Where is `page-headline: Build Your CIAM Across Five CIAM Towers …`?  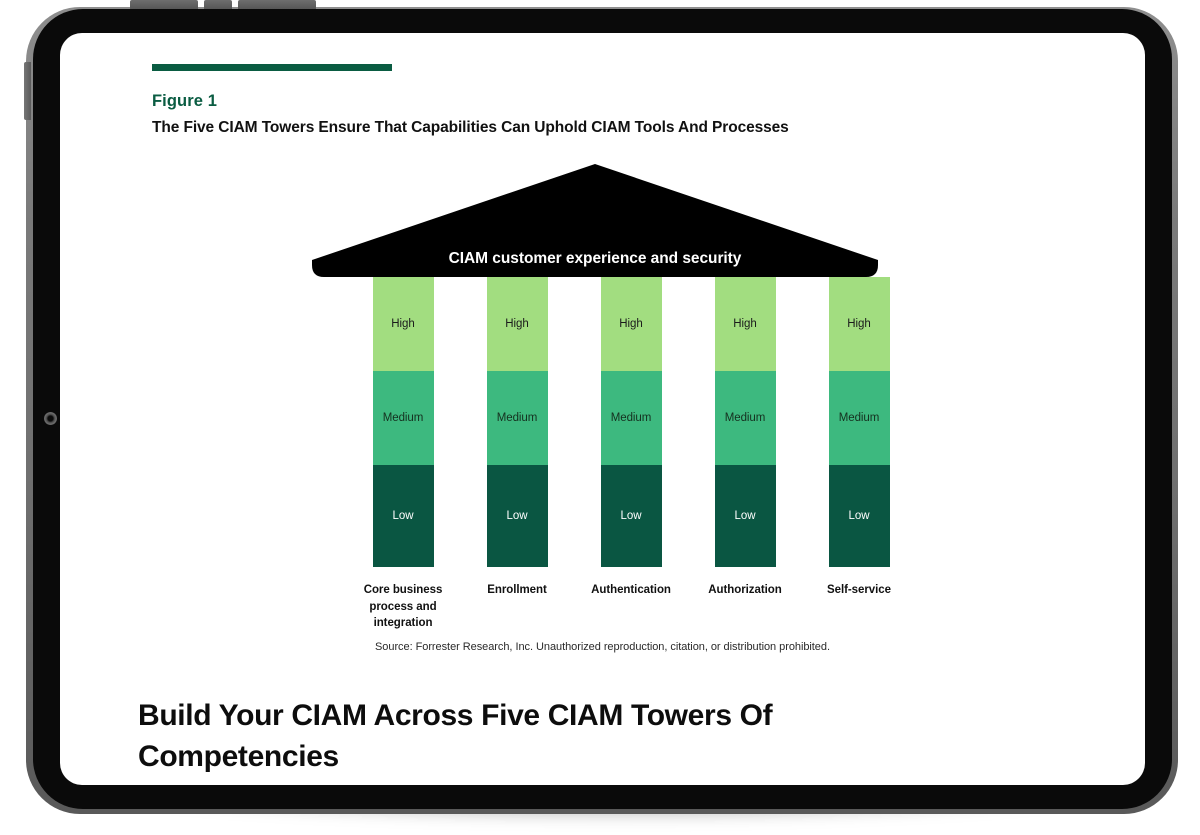 page-headline: Build Your CIAM Across Five CIAM Towers … is located at coordinates (455, 736).